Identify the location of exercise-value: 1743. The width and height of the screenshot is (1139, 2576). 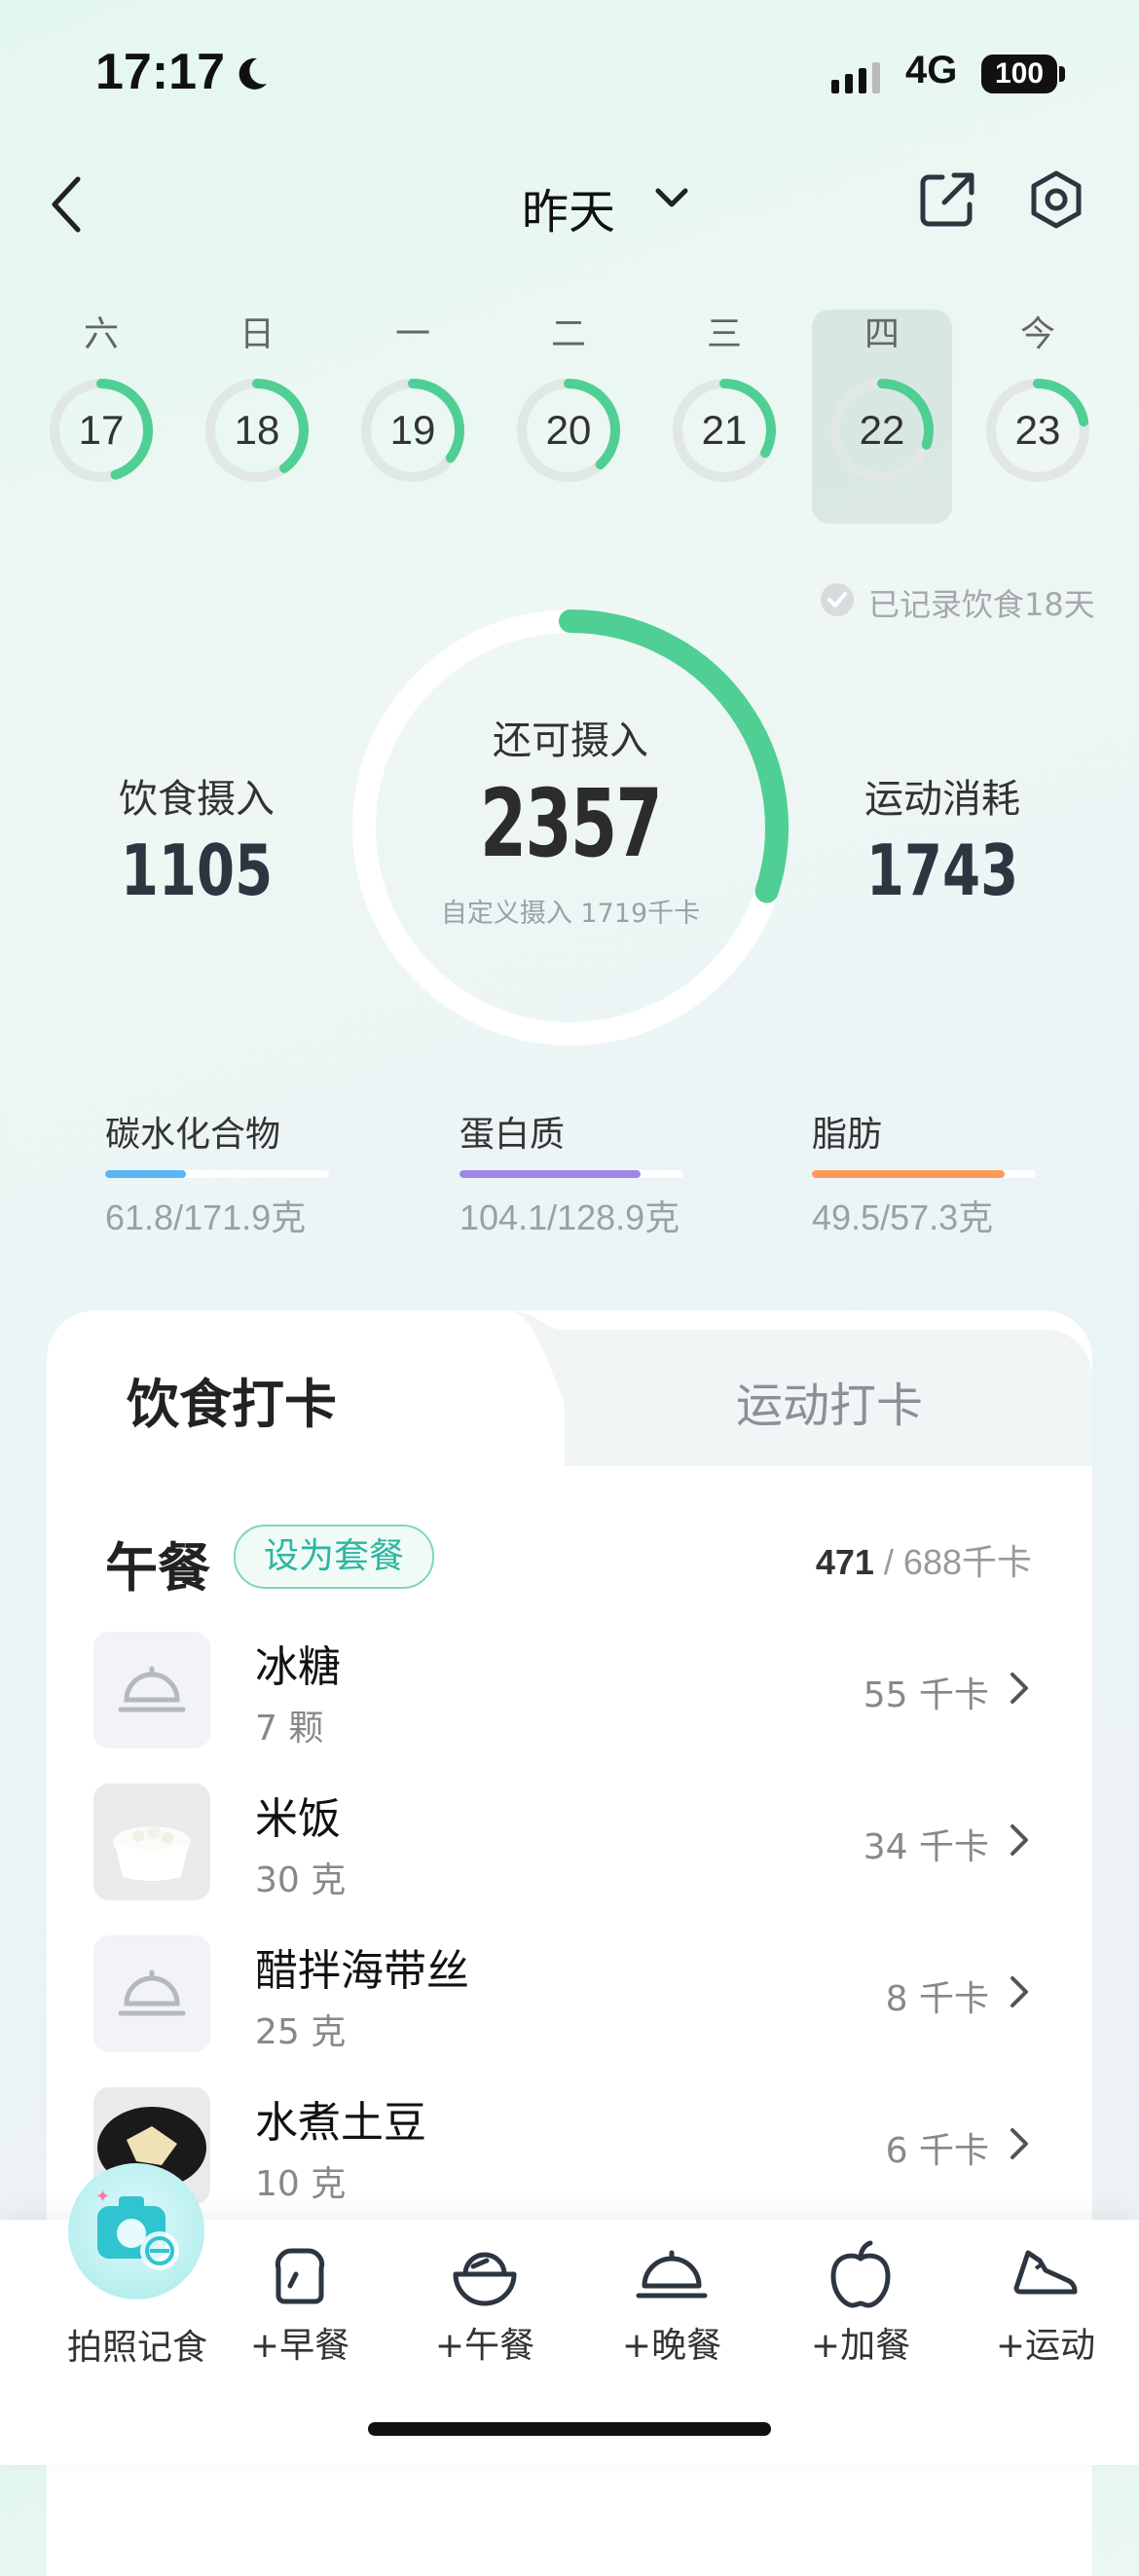
(942, 870).